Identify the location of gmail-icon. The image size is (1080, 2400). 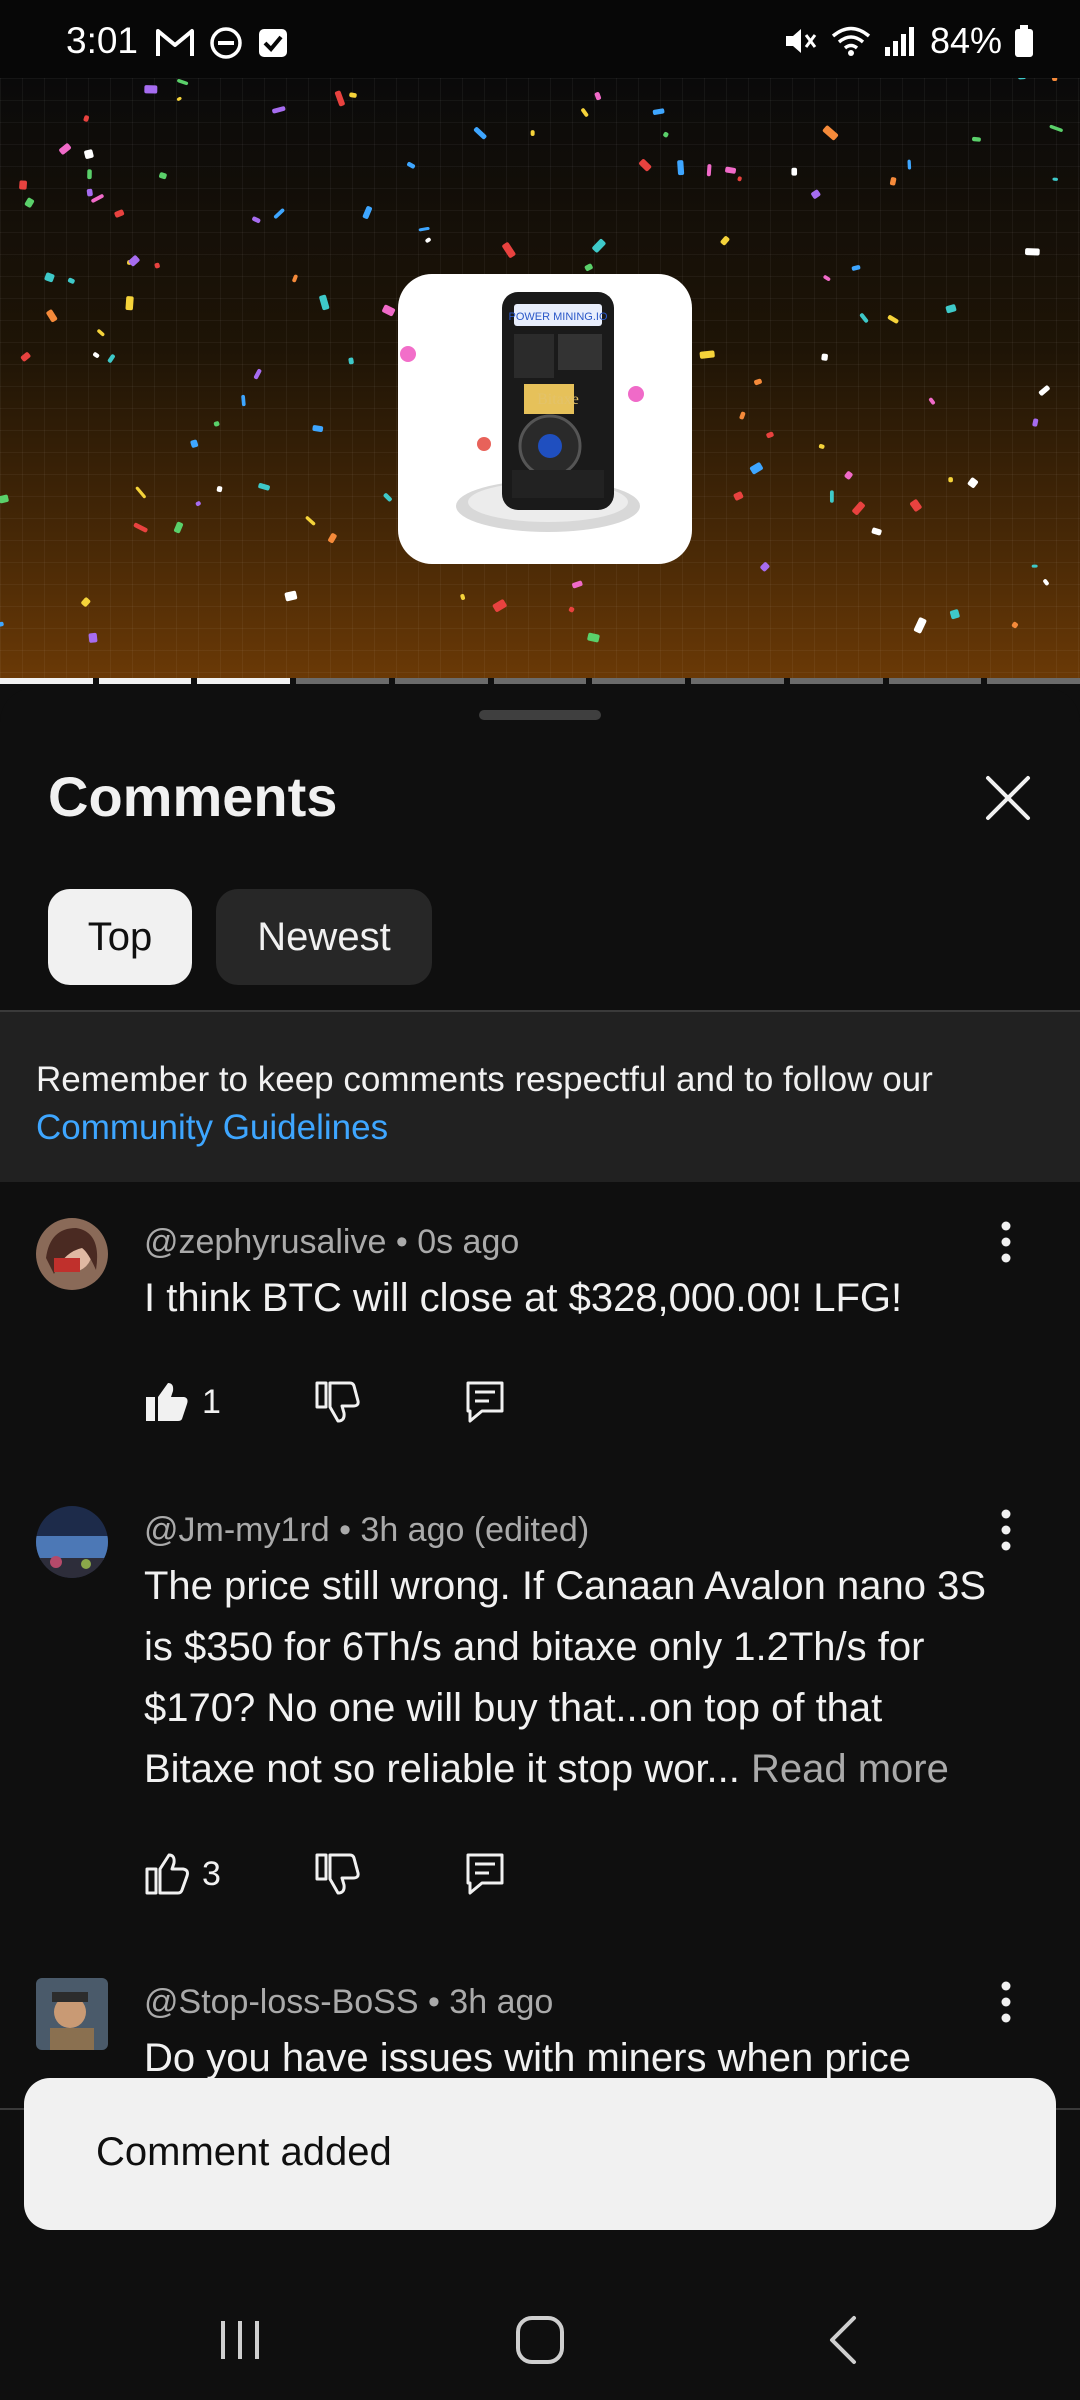
(175, 42).